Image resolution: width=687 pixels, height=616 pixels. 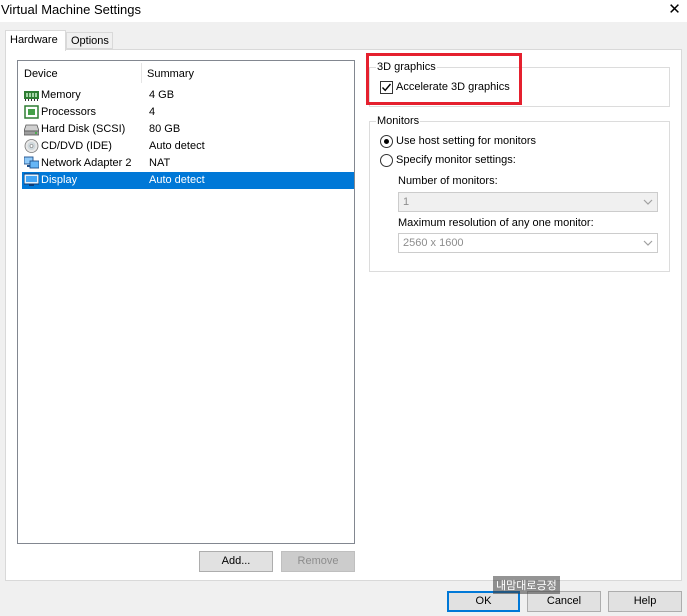 What do you see at coordinates (41, 74) in the screenshot?
I see `column-header-device: Device` at bounding box center [41, 74].